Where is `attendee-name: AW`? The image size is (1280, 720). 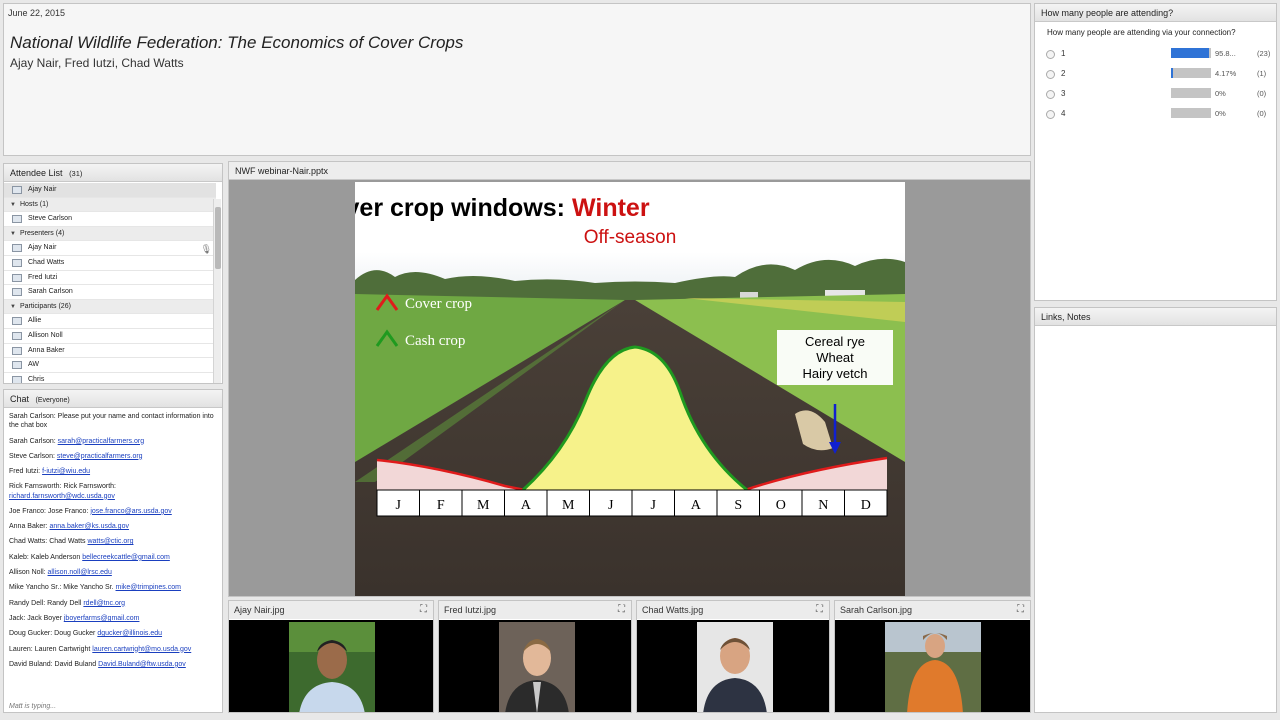 attendee-name: AW is located at coordinates (34, 365).